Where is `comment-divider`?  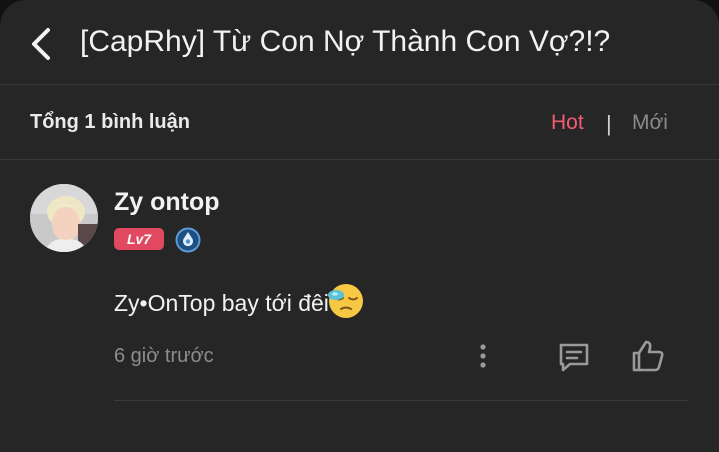
comment-divider is located at coordinates (401, 400).